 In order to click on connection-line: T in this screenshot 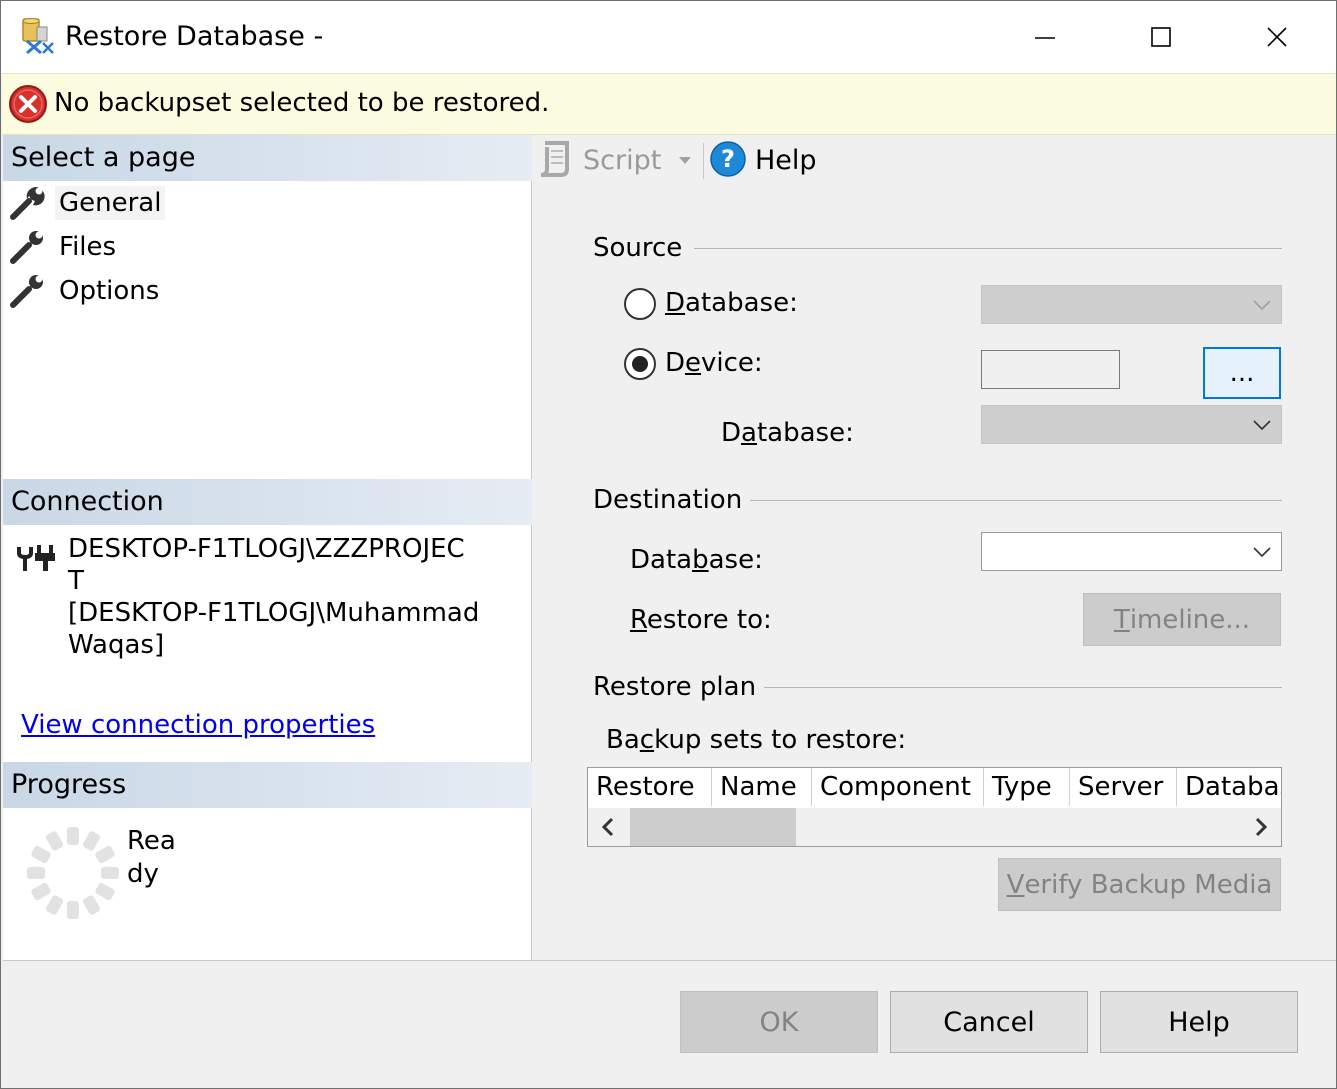, I will do `click(76, 581)`.